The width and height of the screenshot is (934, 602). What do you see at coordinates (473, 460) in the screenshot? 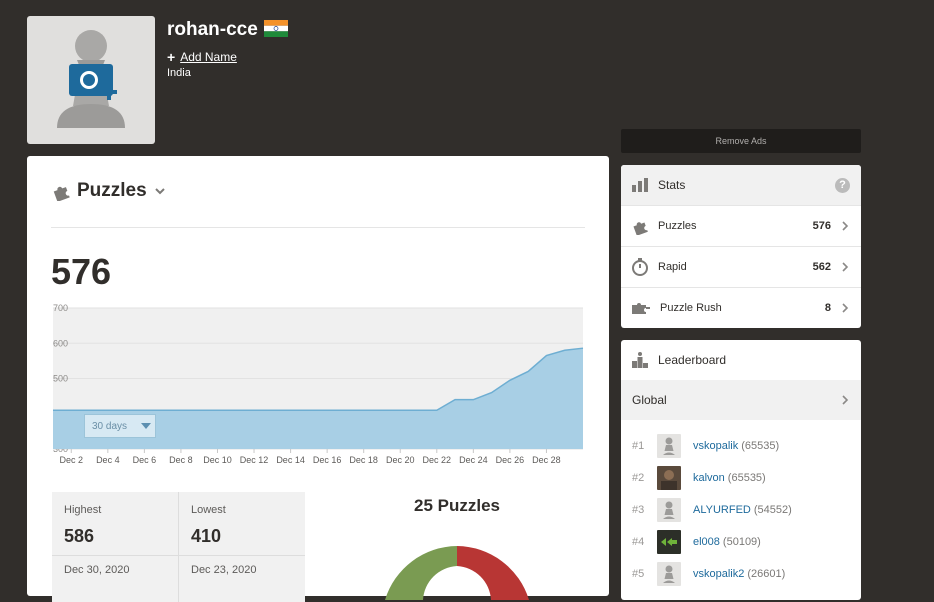
I see `x-tick-label: Dec 24` at bounding box center [473, 460].